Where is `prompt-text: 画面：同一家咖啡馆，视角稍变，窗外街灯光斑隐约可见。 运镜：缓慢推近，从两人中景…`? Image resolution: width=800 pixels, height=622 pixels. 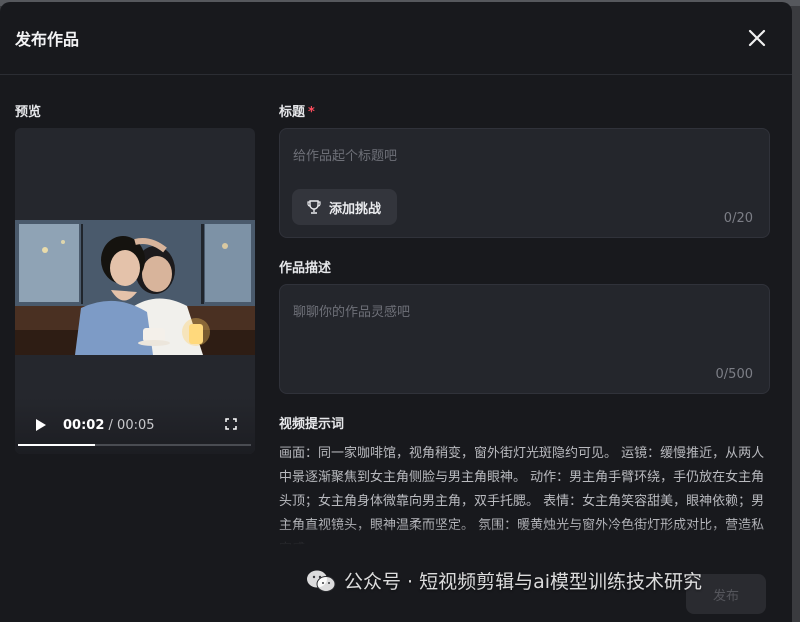 prompt-text: 画面：同一家咖啡馆，视角稍变，窗外街灯光斑隐约可见。 运镜：缓慢推近，从两人中景… is located at coordinates (522, 493).